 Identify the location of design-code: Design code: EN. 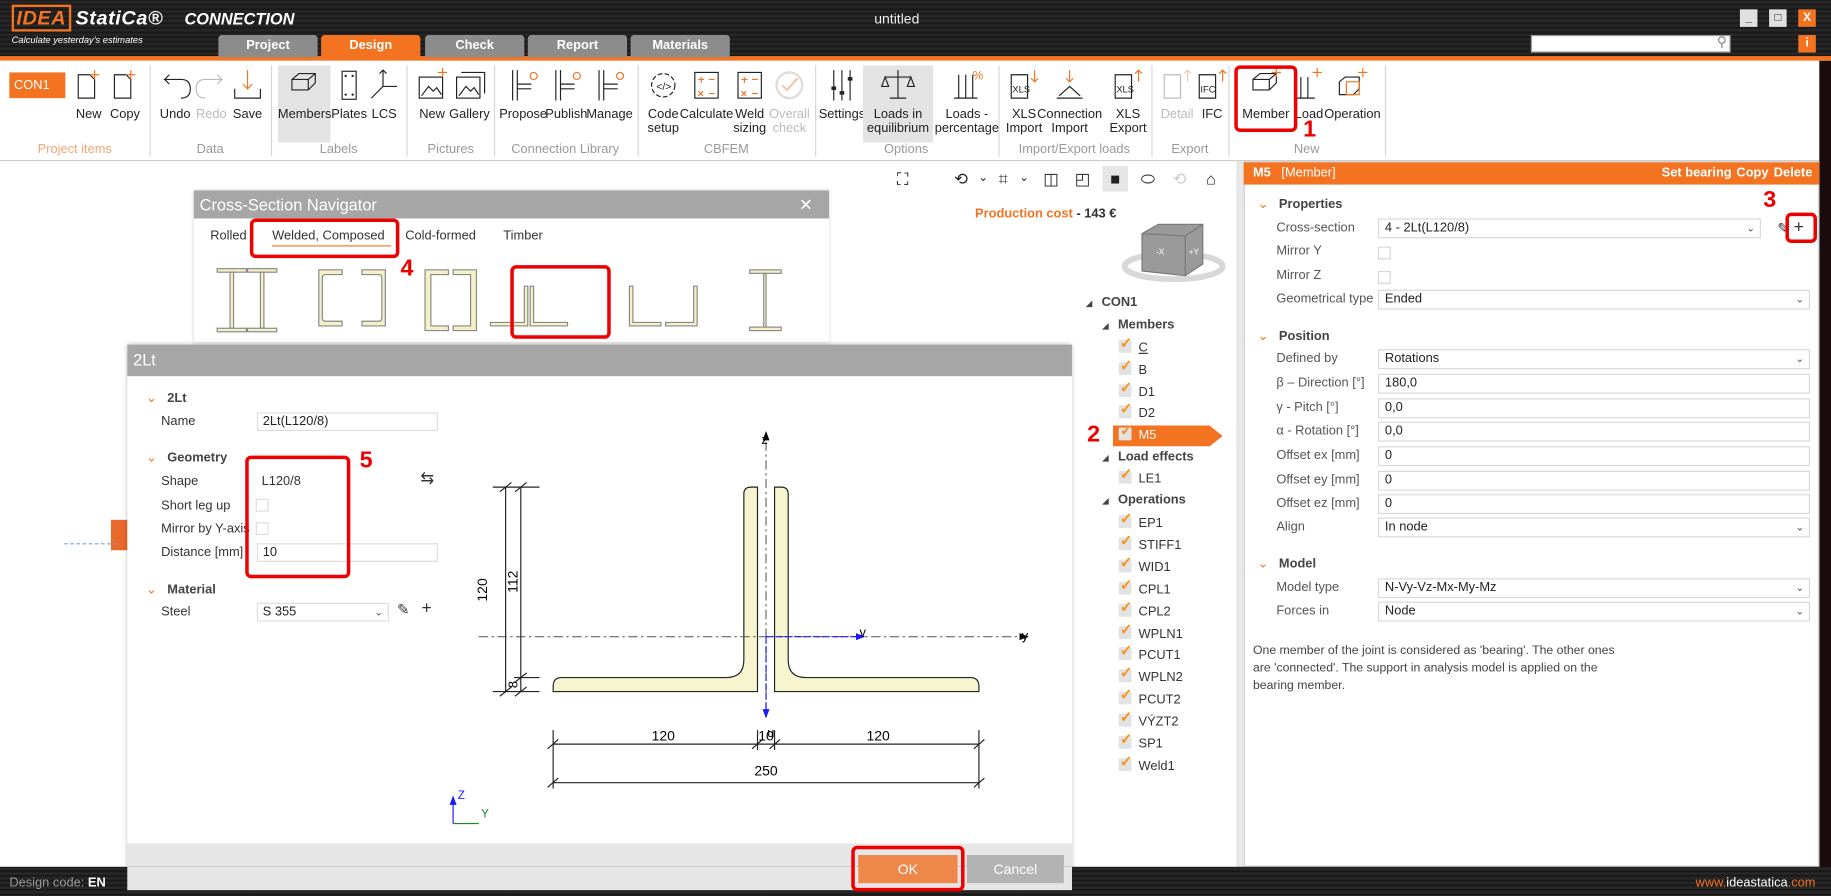
(57, 883).